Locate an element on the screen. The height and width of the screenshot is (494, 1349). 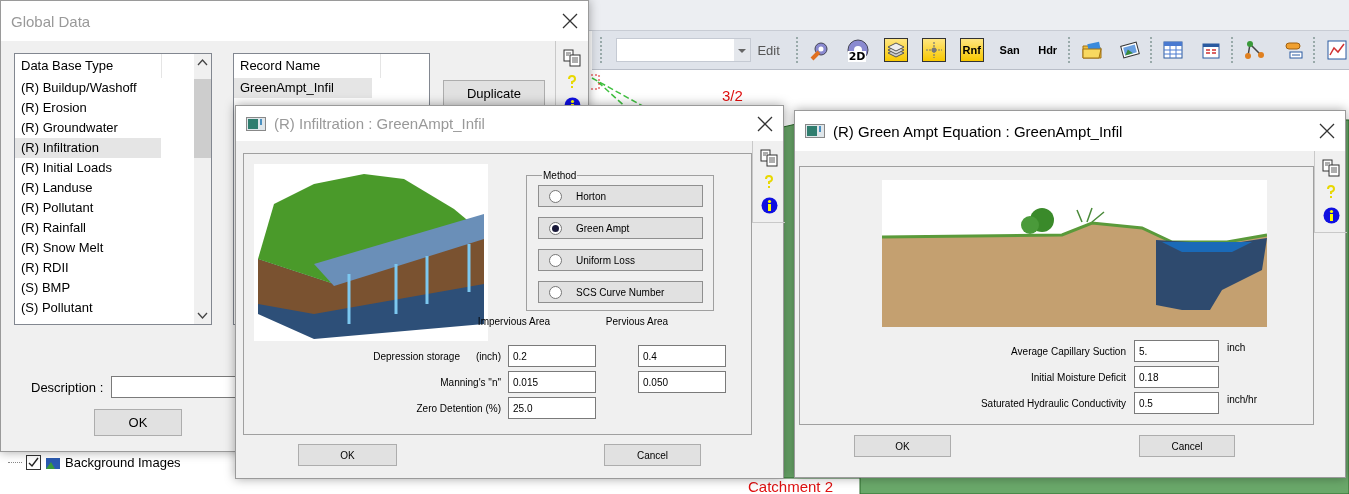
list-item: (R) Rainfall is located at coordinates (88, 228).